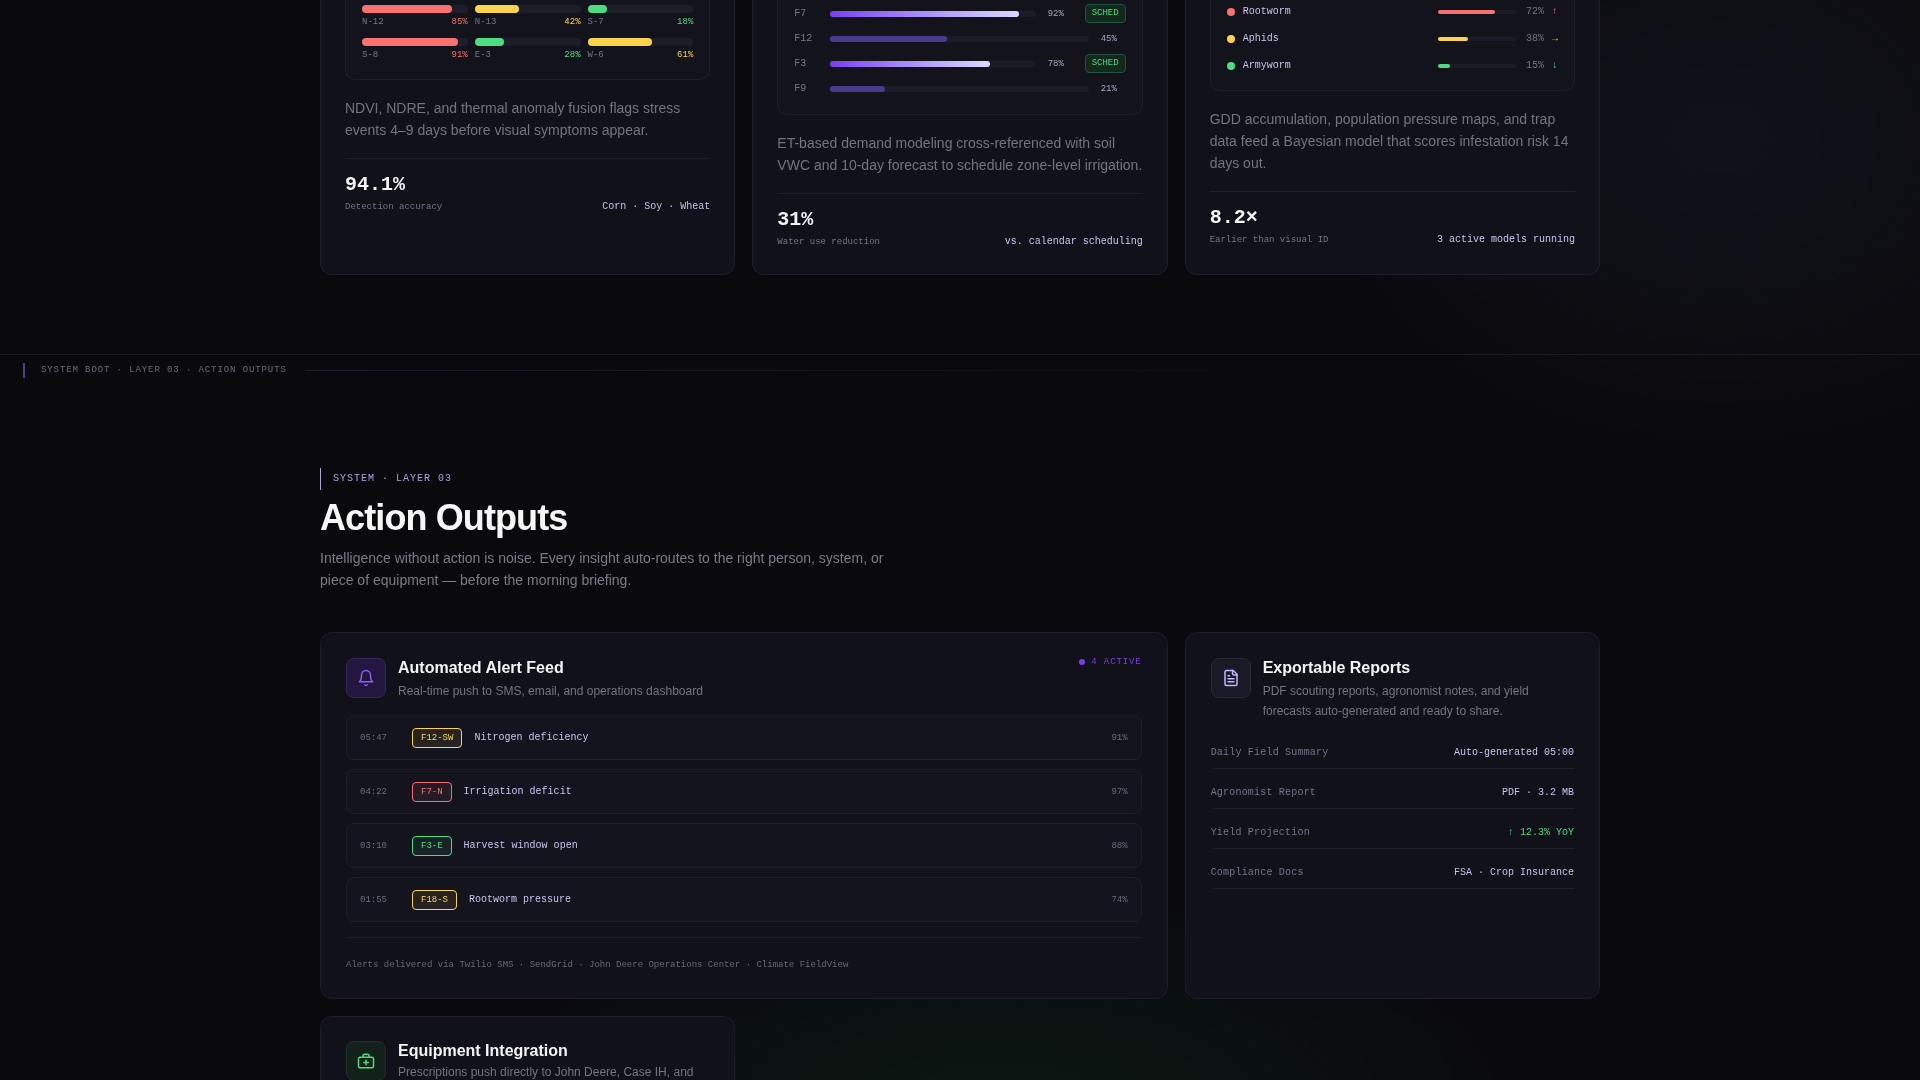 This screenshot has height=1080, width=1920. Describe the element at coordinates (572, 22) in the screenshot. I see `zone-reading: 42%` at that location.